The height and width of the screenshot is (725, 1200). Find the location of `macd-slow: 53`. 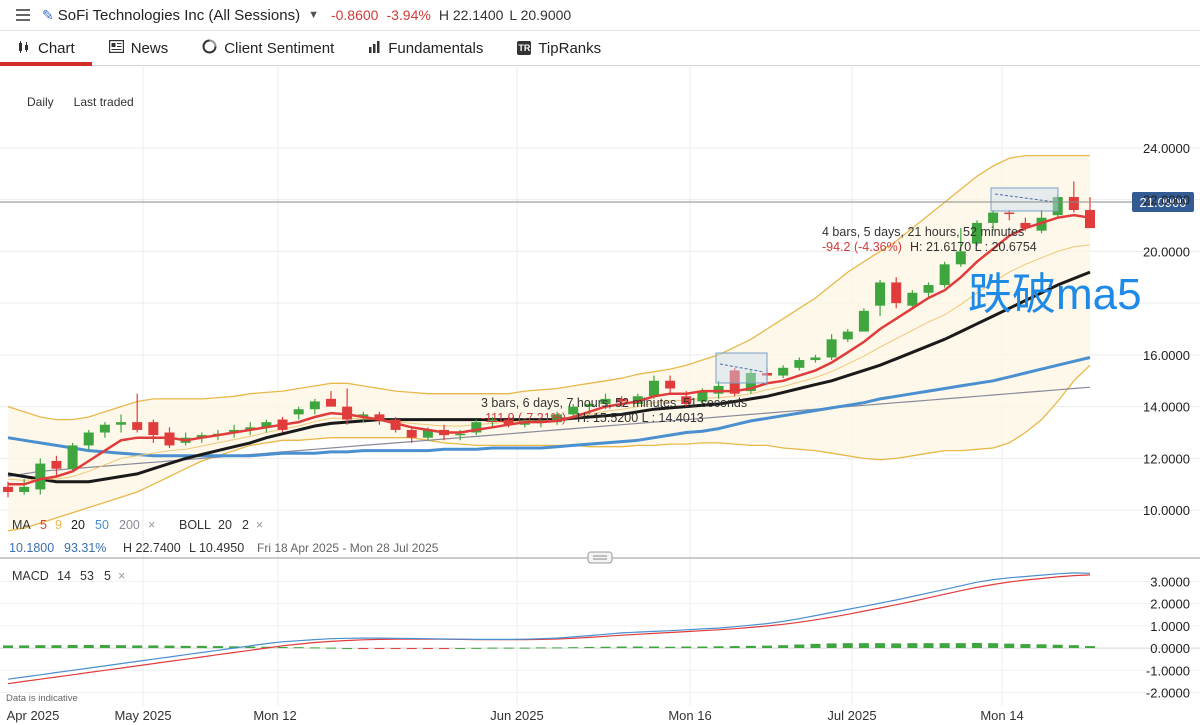

macd-slow: 53 is located at coordinates (87, 576).